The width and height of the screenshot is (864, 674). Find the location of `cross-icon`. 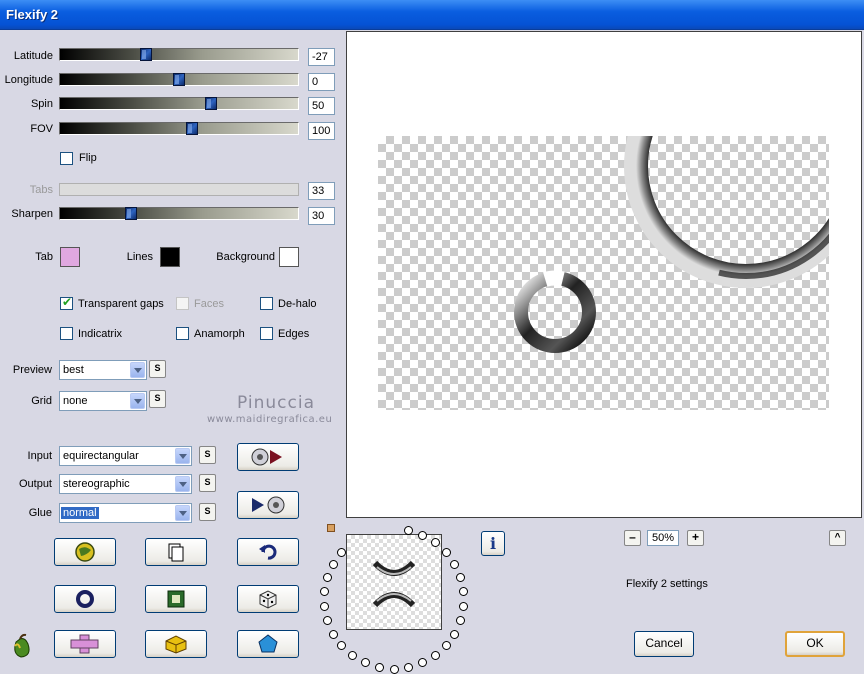

cross-icon is located at coordinates (84, 644).